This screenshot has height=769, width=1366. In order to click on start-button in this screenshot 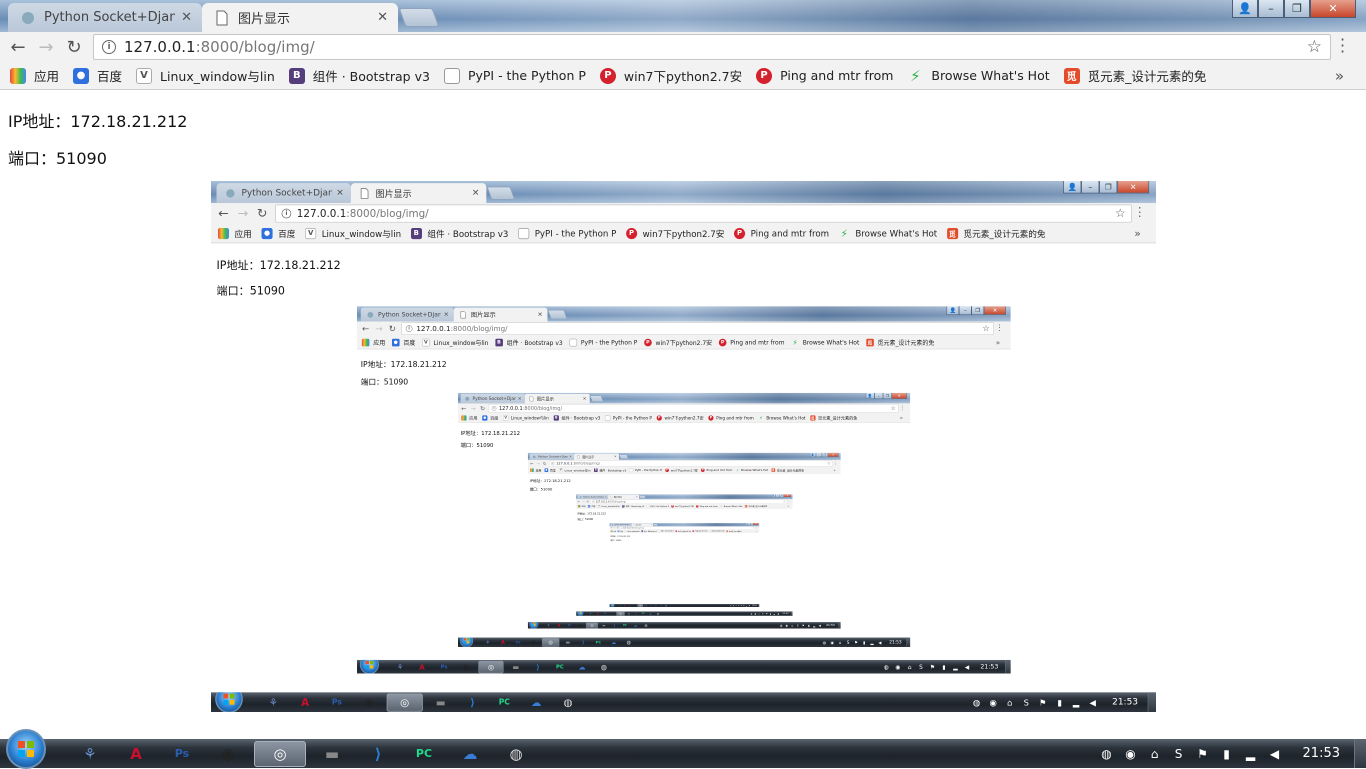, I will do `click(26, 748)`.